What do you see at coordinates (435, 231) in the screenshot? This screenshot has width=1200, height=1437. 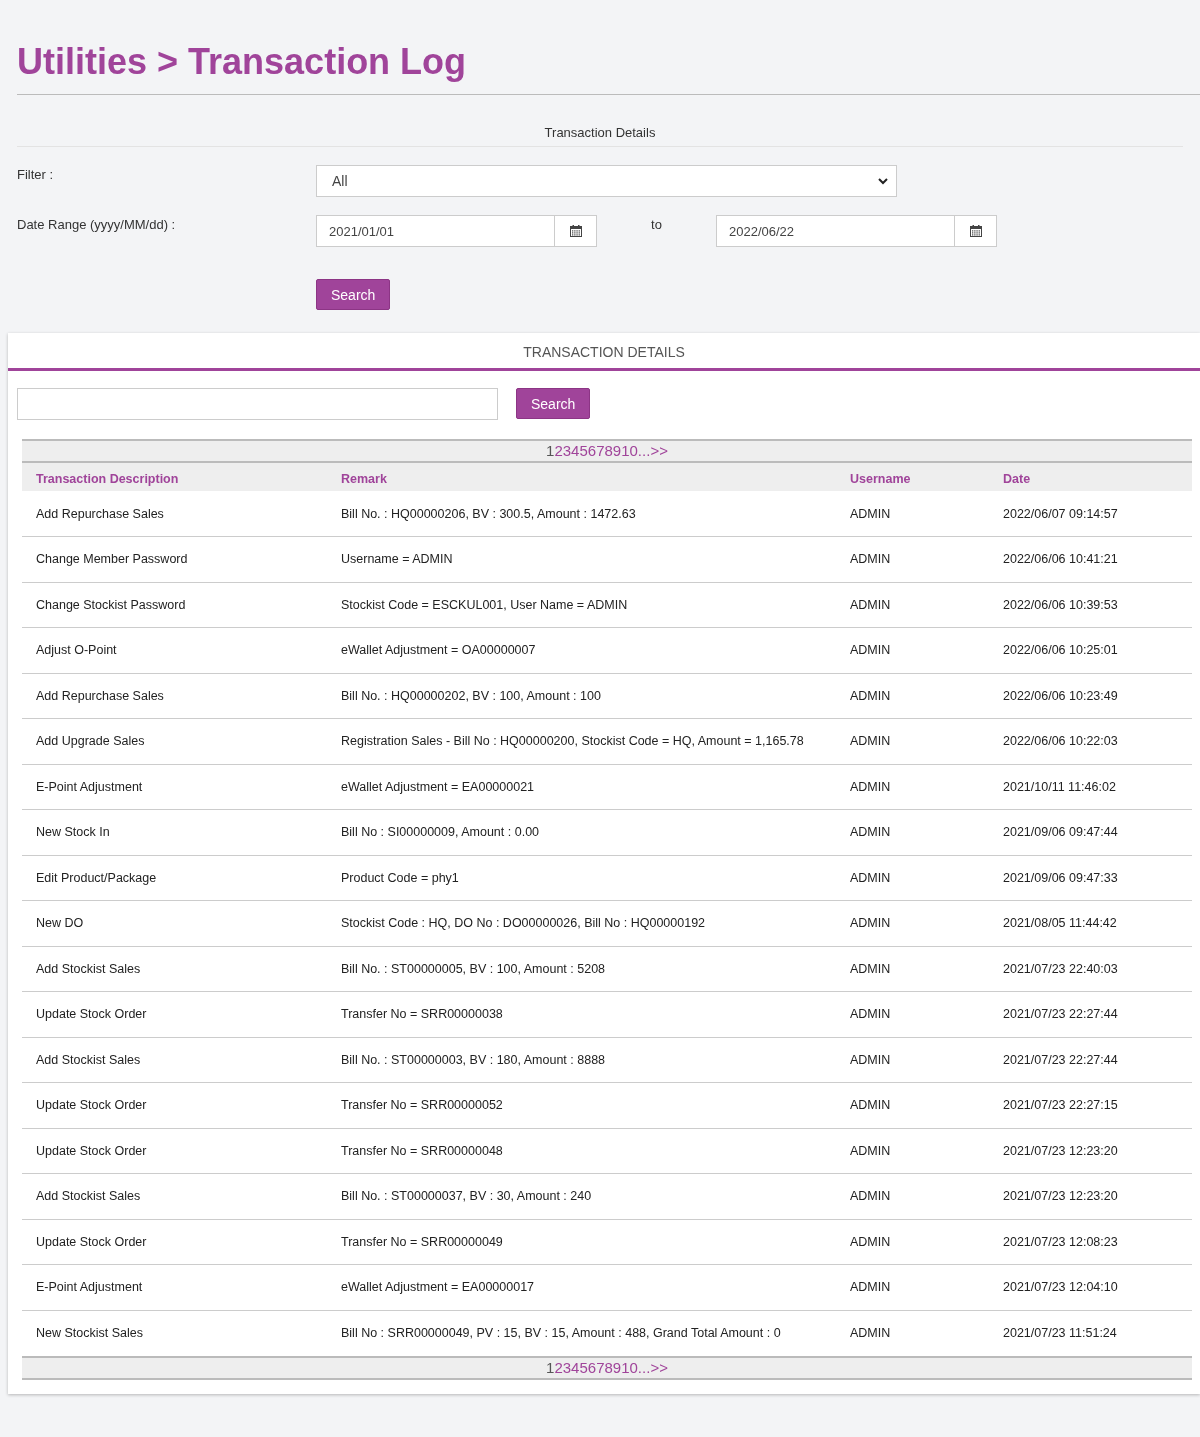 I see `date-from-field: 2021/01/01` at bounding box center [435, 231].